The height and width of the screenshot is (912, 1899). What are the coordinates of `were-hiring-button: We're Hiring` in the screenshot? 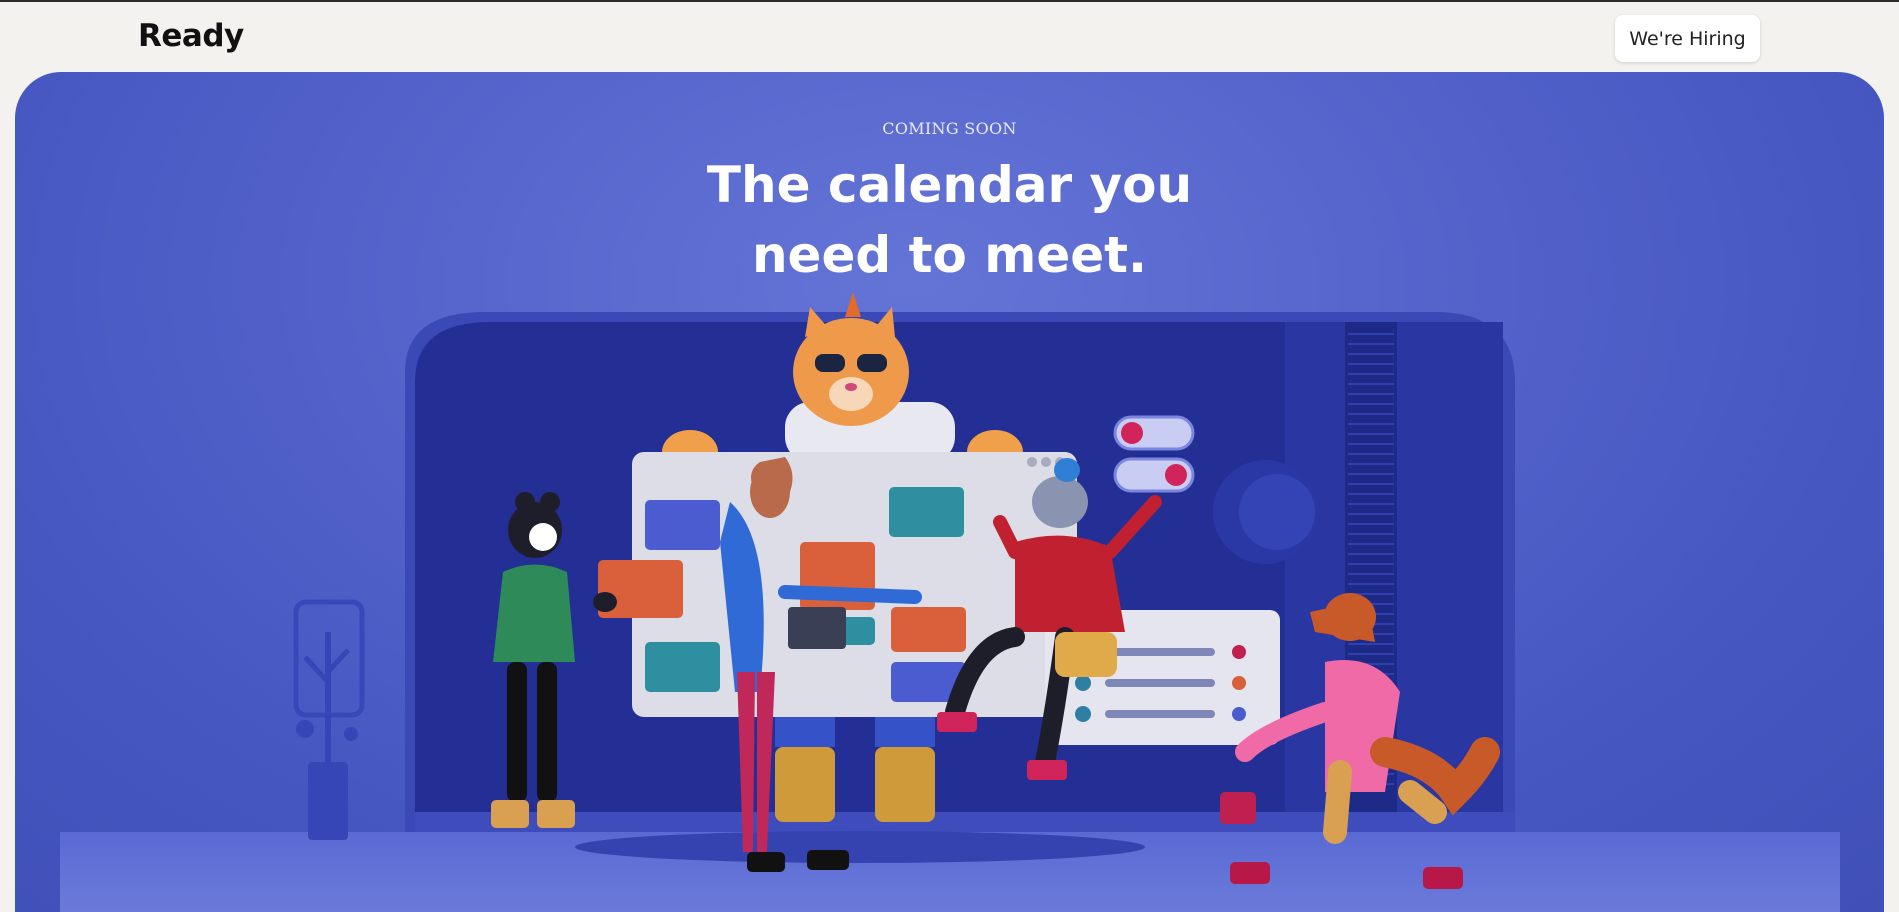 It's located at (1687, 38).